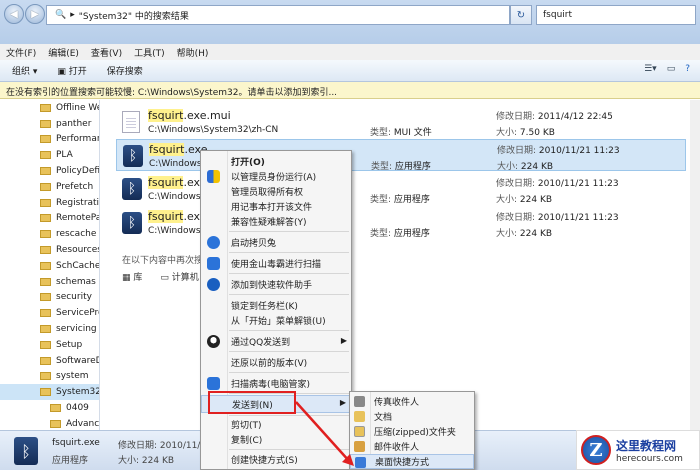 The height and width of the screenshot is (470, 700). Describe the element at coordinates (650, 69) in the screenshot. I see `view-options-icon: ☰▾` at that location.